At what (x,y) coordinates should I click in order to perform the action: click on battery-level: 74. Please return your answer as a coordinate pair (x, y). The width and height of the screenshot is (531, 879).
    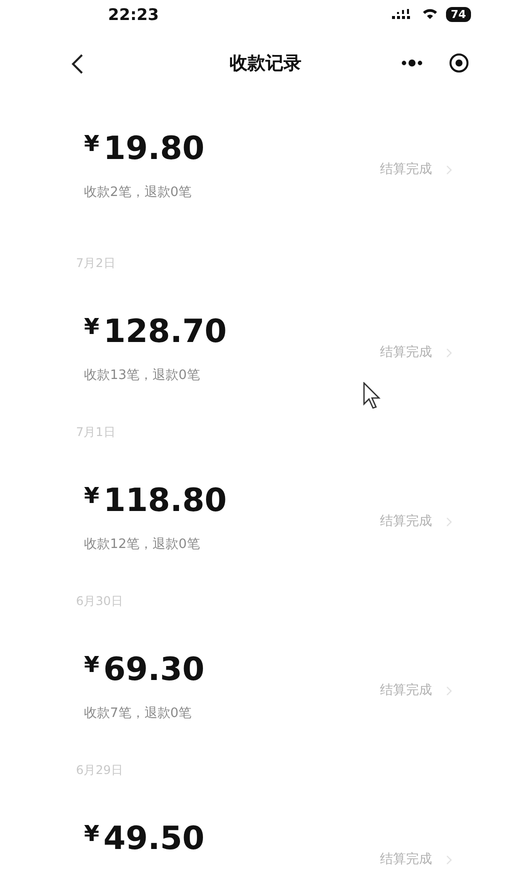
    Looking at the image, I should click on (458, 14).